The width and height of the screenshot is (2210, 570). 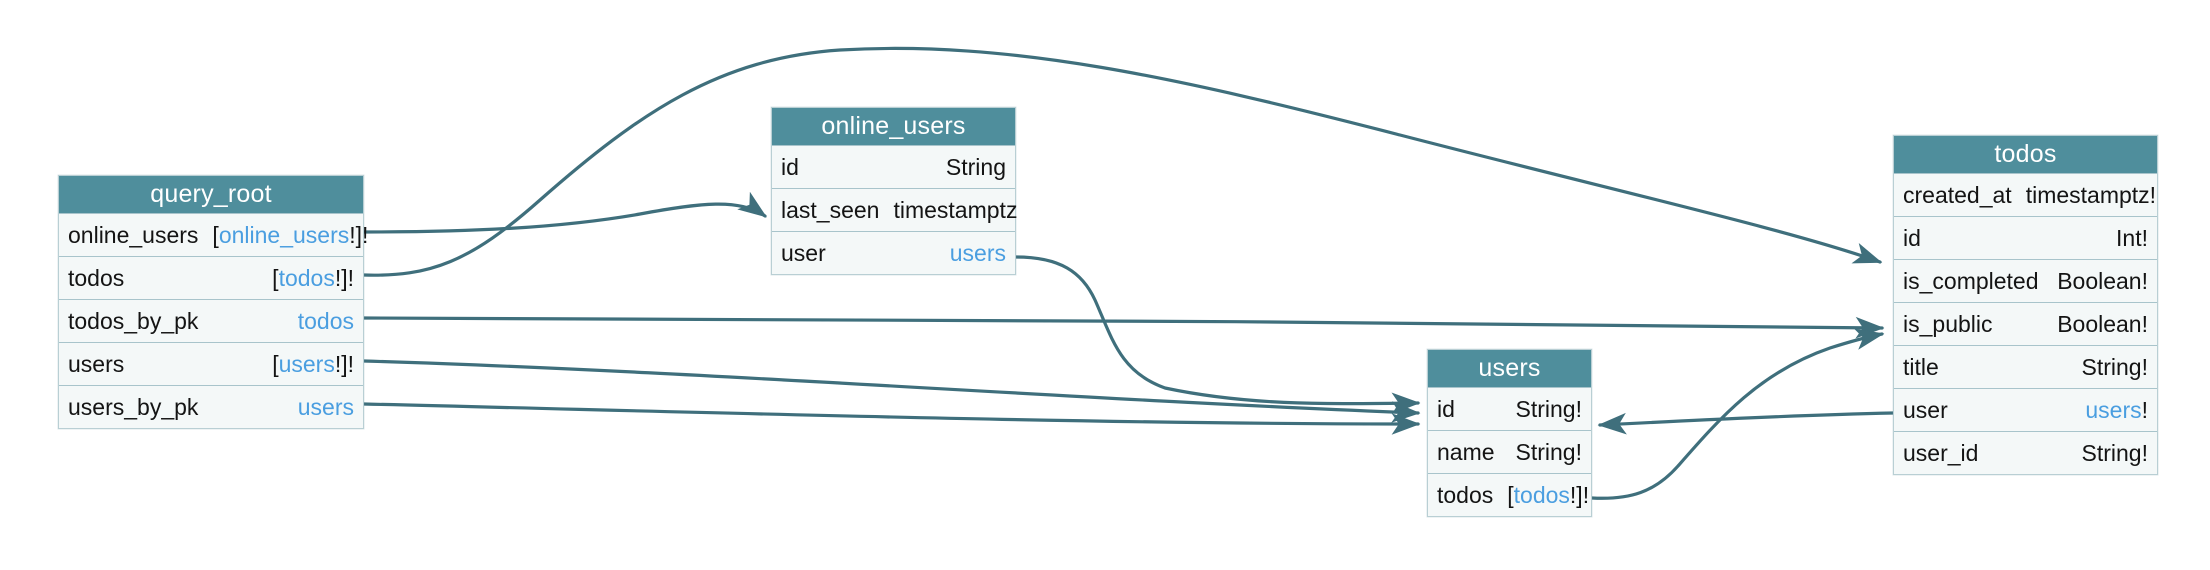 What do you see at coordinates (891, 418) in the screenshot?
I see `edge-query_root-users_by_pk` at bounding box center [891, 418].